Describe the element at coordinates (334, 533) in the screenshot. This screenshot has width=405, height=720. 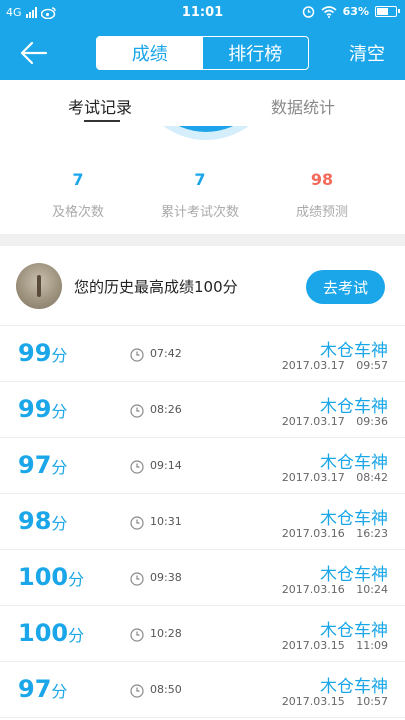
I see `record-date: 2017.03.16 16:23` at that location.